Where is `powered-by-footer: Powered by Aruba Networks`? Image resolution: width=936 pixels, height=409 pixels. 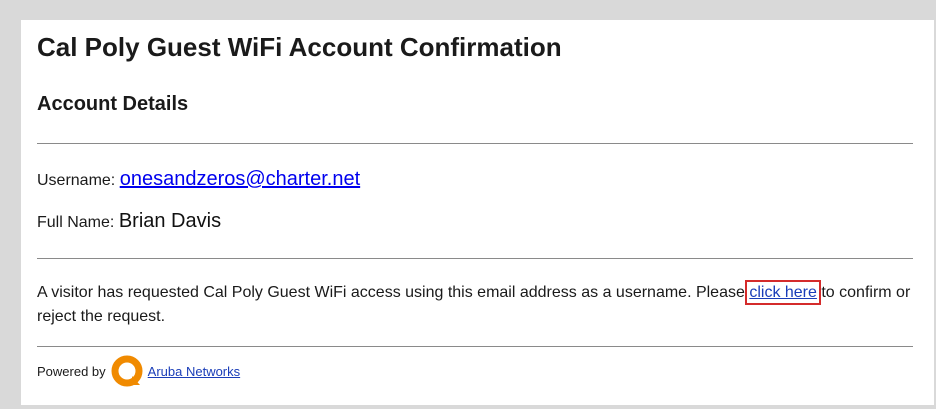
powered-by-footer: Powered by Aruba Networks is located at coordinates (138, 371).